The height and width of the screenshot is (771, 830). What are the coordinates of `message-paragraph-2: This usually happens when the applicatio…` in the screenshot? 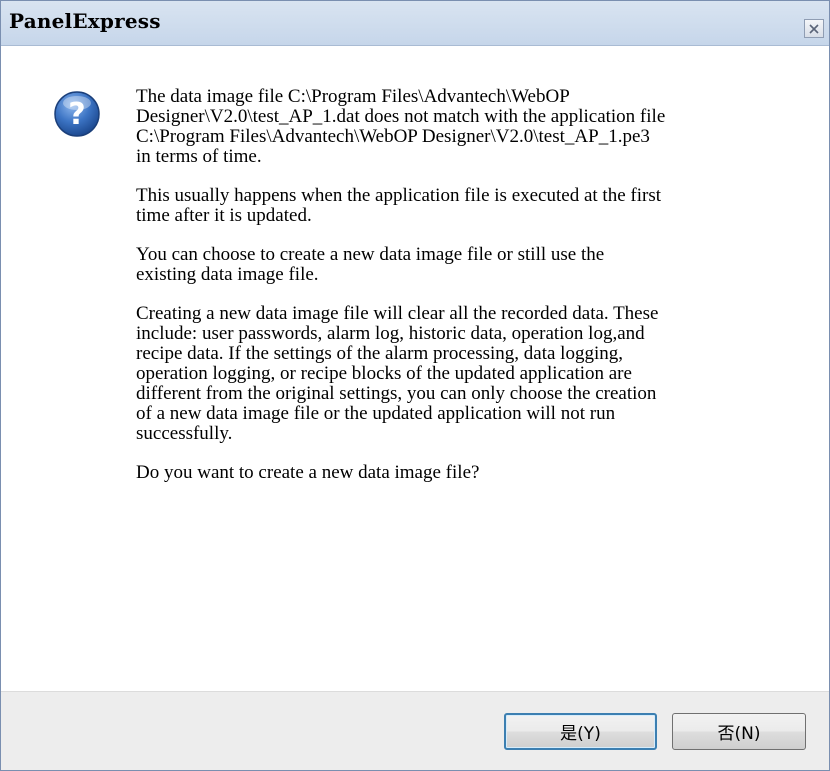 It's located at (398, 205).